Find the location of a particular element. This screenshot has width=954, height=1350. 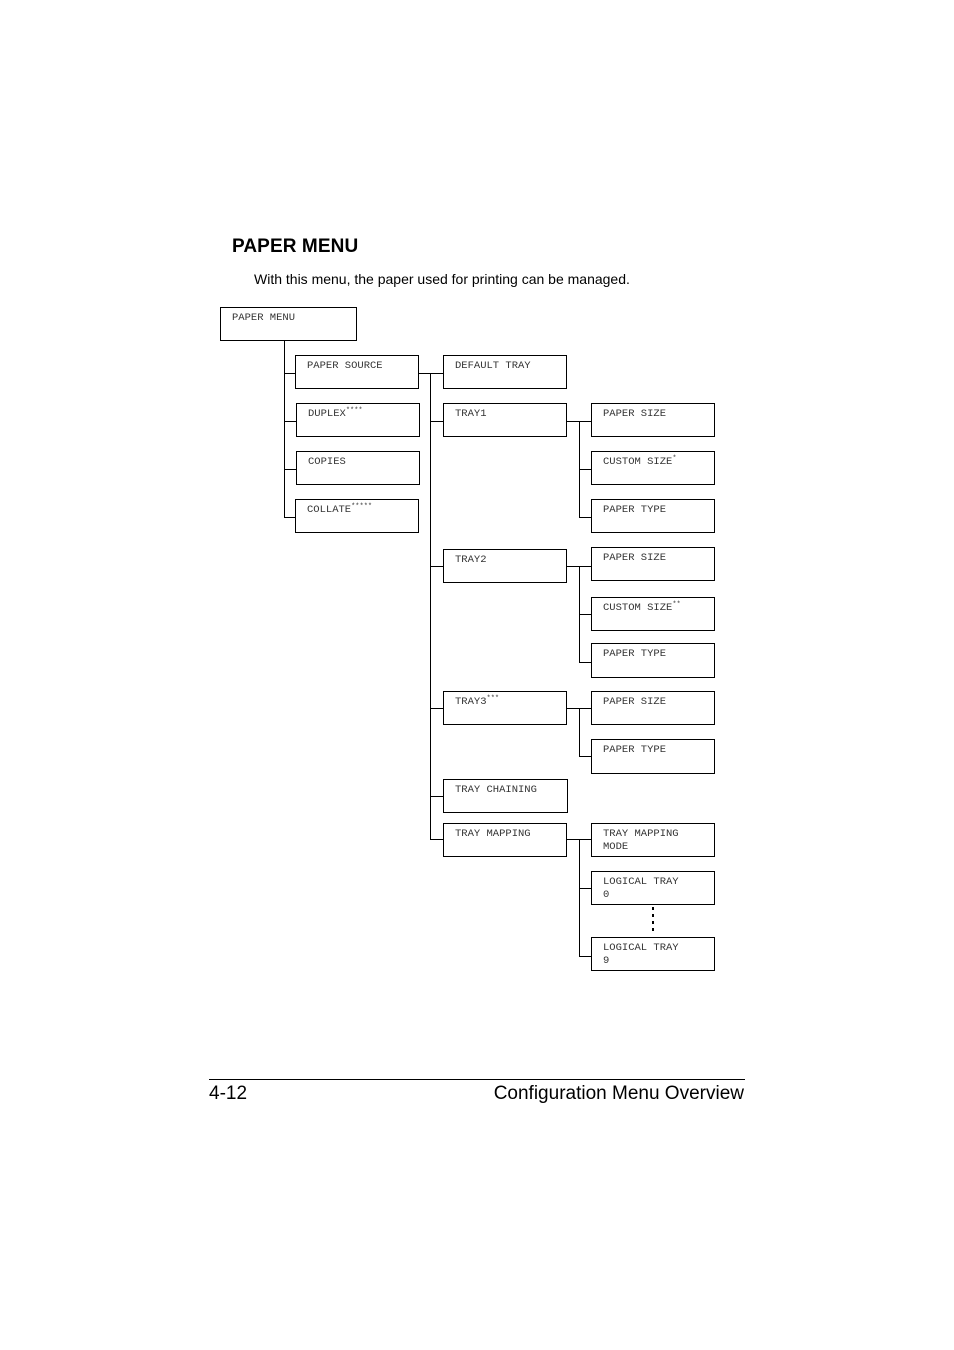

node-label: TRAY MAPPING is located at coordinates (493, 834).